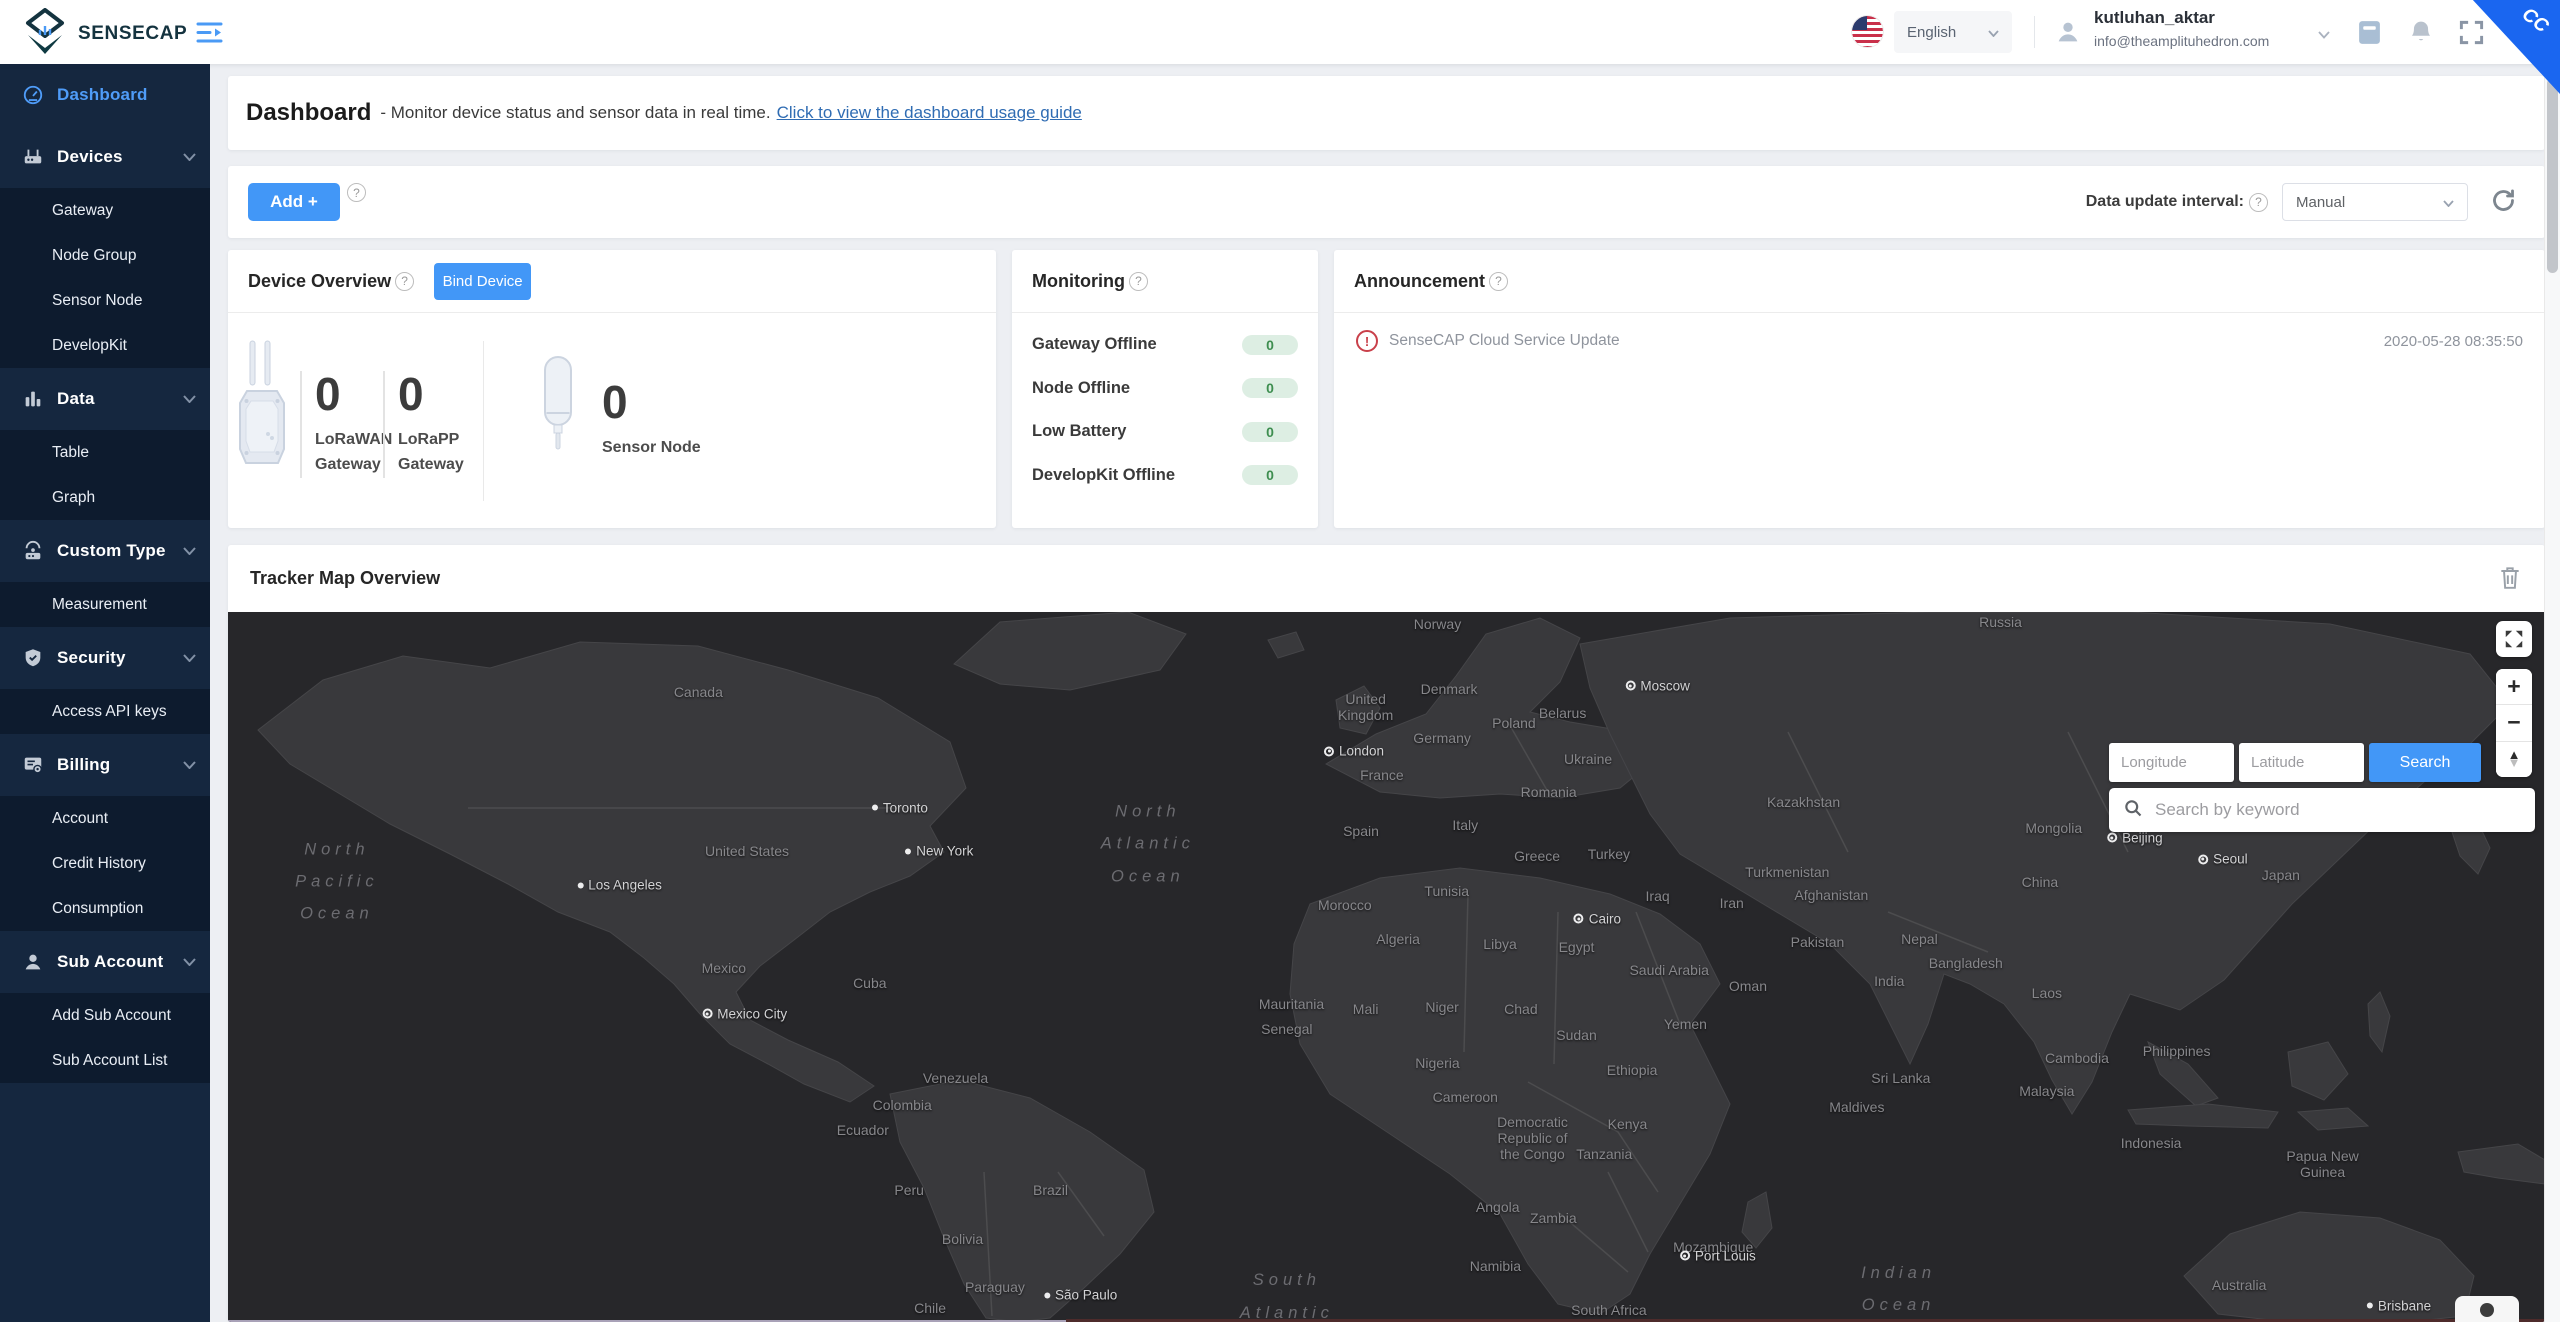 The width and height of the screenshot is (2560, 1322). I want to click on map-partial-control, so click(2487, 1309).